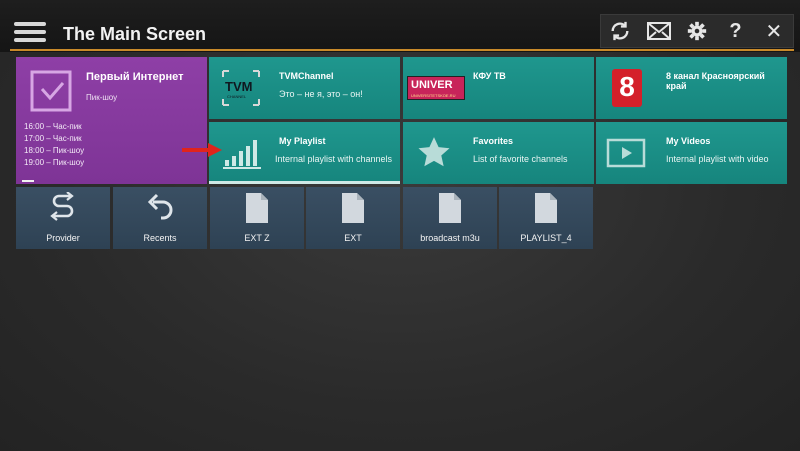 The width and height of the screenshot is (800, 451). I want to click on channel-name: 8 канал Красноярский край, so click(715, 81).